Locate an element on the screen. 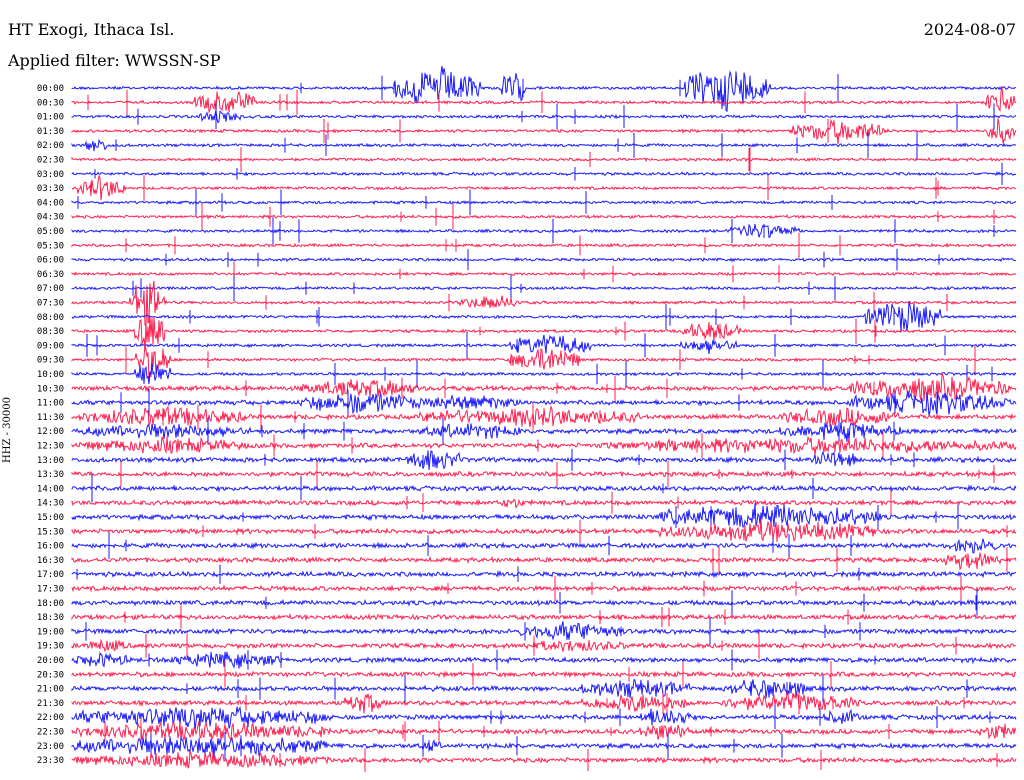  time-tick-label: 06:00 is located at coordinates (50, 261).